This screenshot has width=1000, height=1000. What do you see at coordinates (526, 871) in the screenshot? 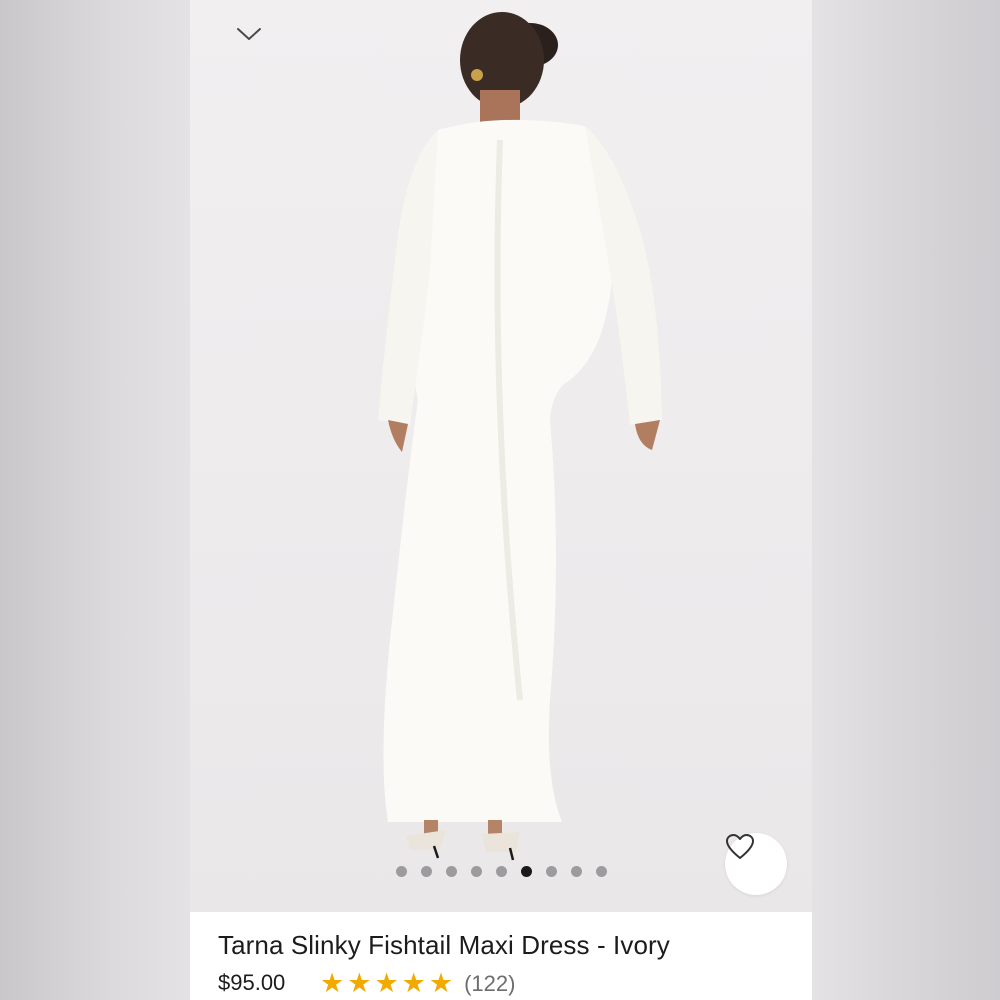
I see `gallery-dot-active` at bounding box center [526, 871].